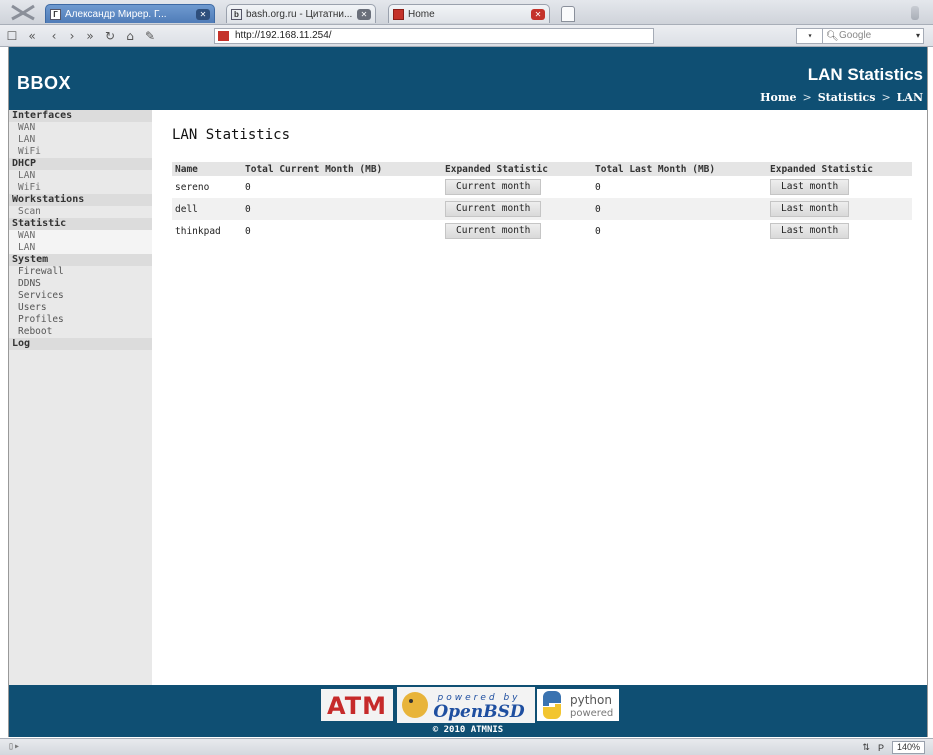  I want to click on python-icon, so click(552, 698).